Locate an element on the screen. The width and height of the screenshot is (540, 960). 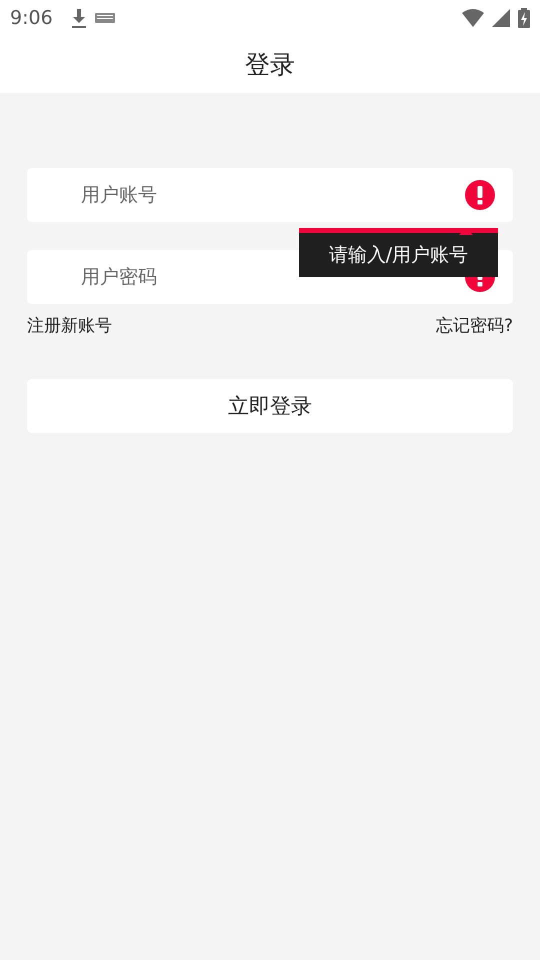
error-tooltip: 请输入/用户账号 is located at coordinates (398, 252).